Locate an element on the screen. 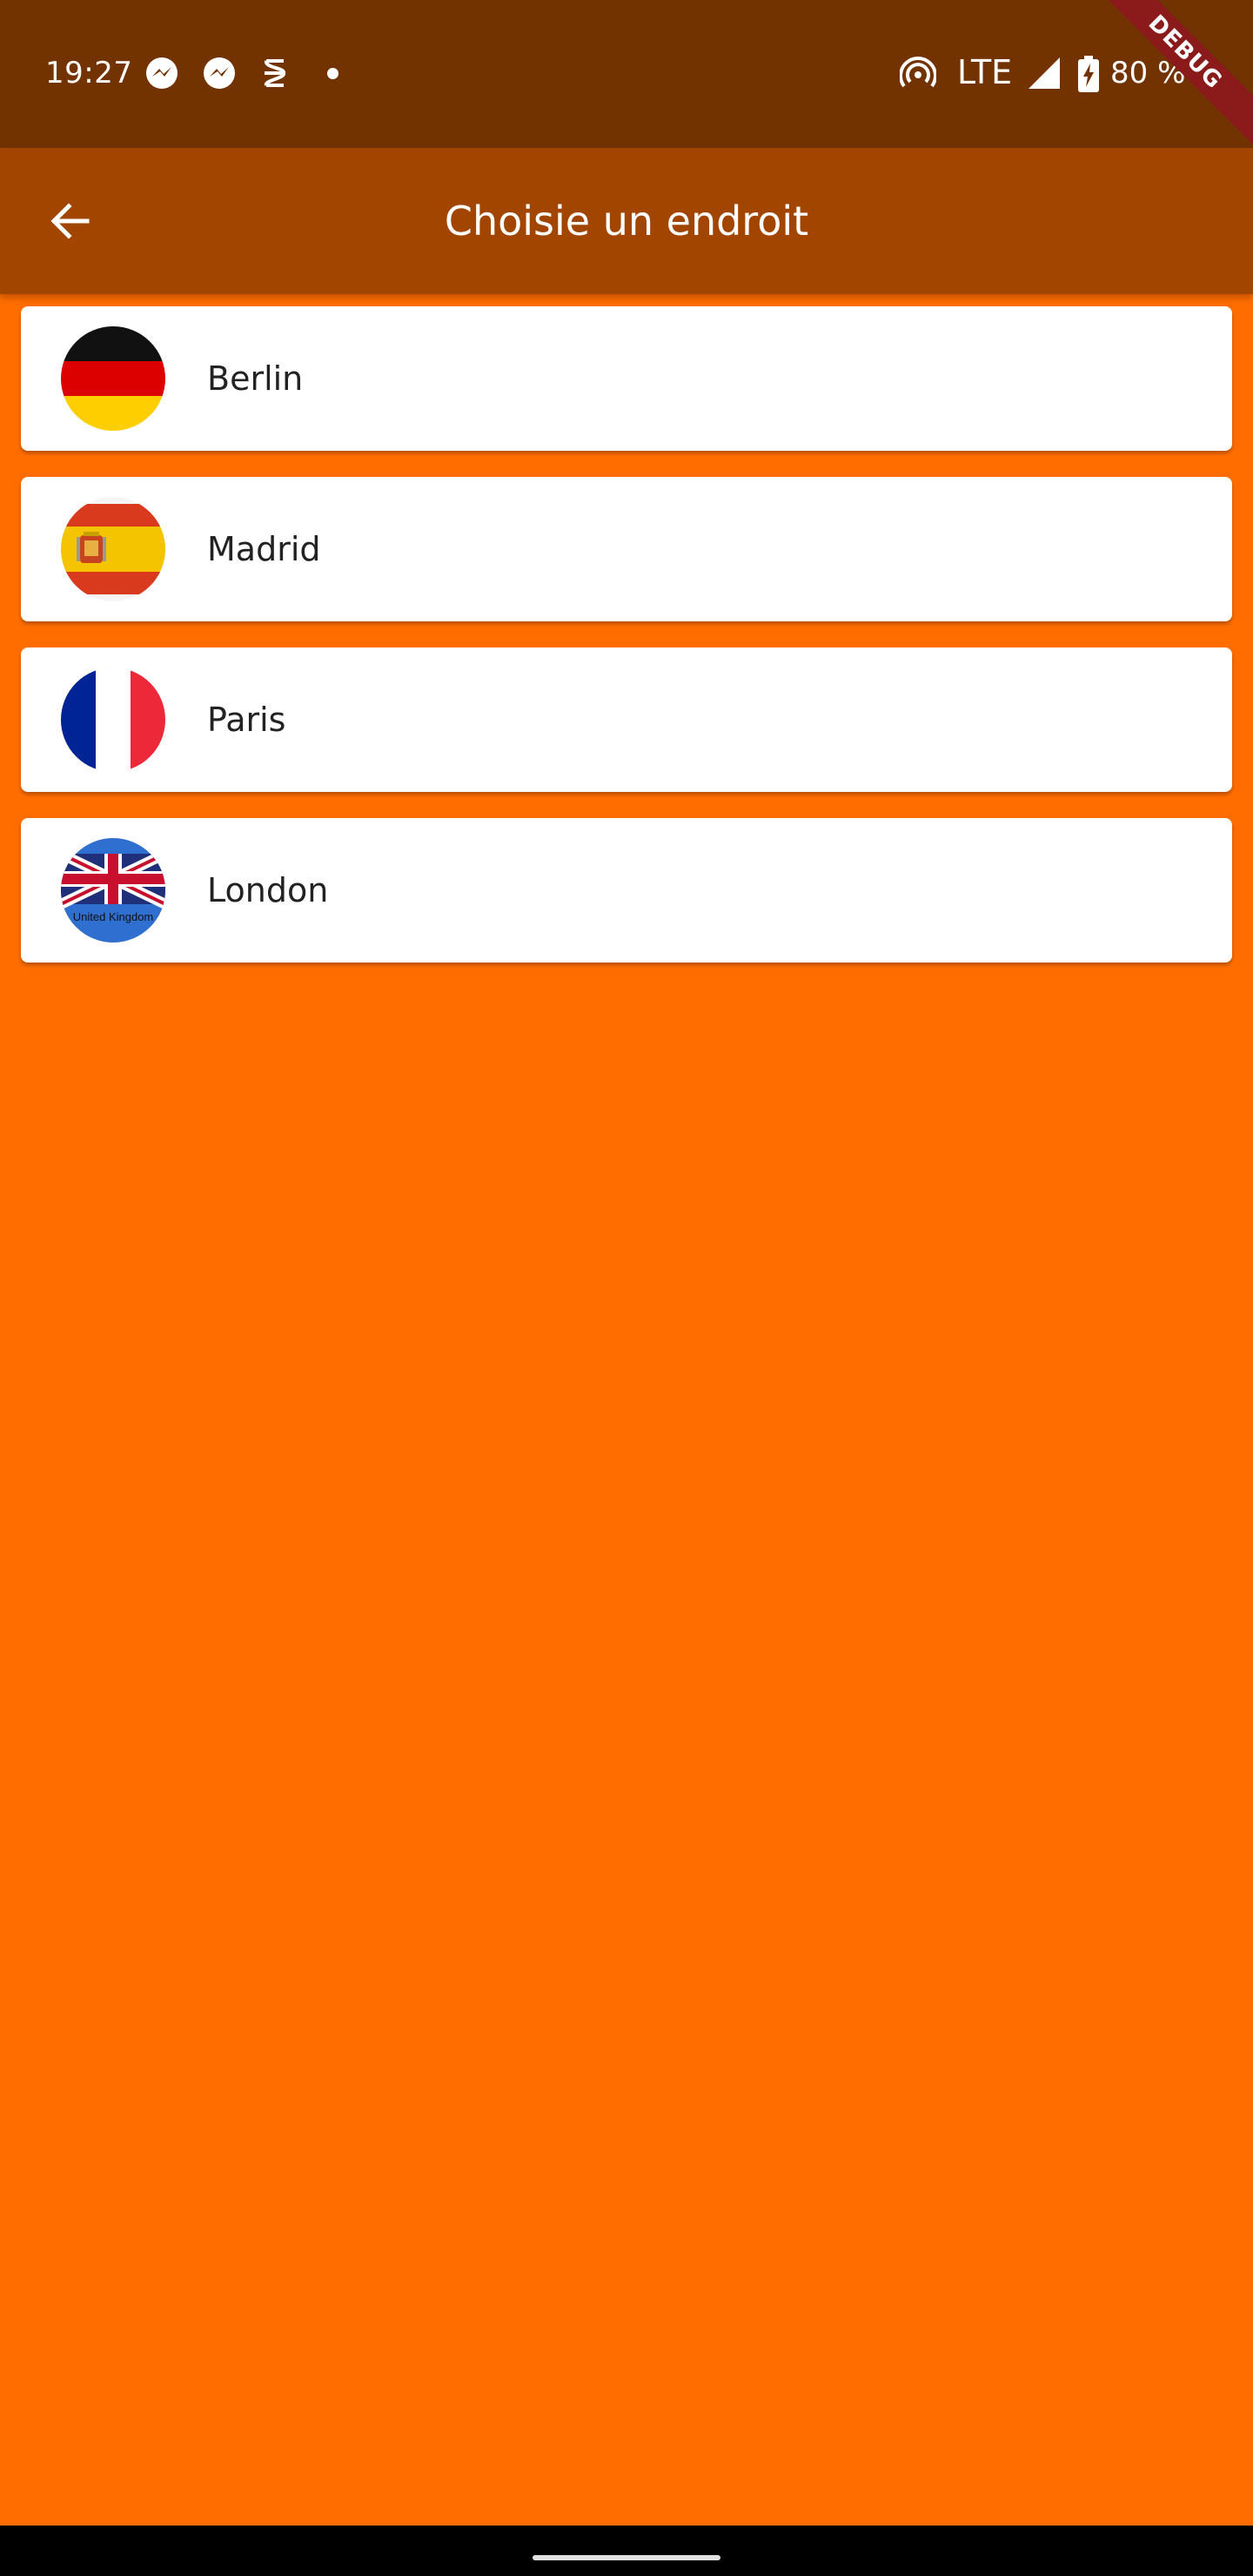  app-bar: Choisie un endroit is located at coordinates (626, 221).